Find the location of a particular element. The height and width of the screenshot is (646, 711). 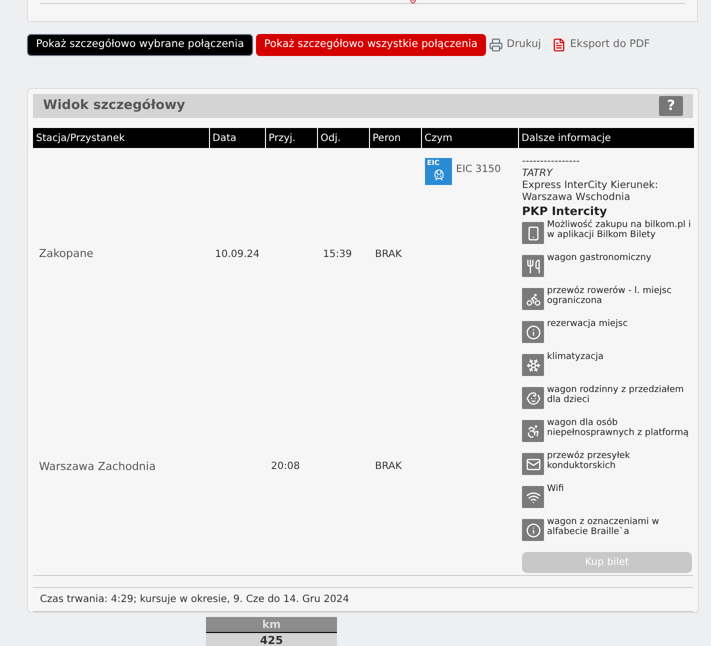

column-header: Odj. is located at coordinates (343, 138).